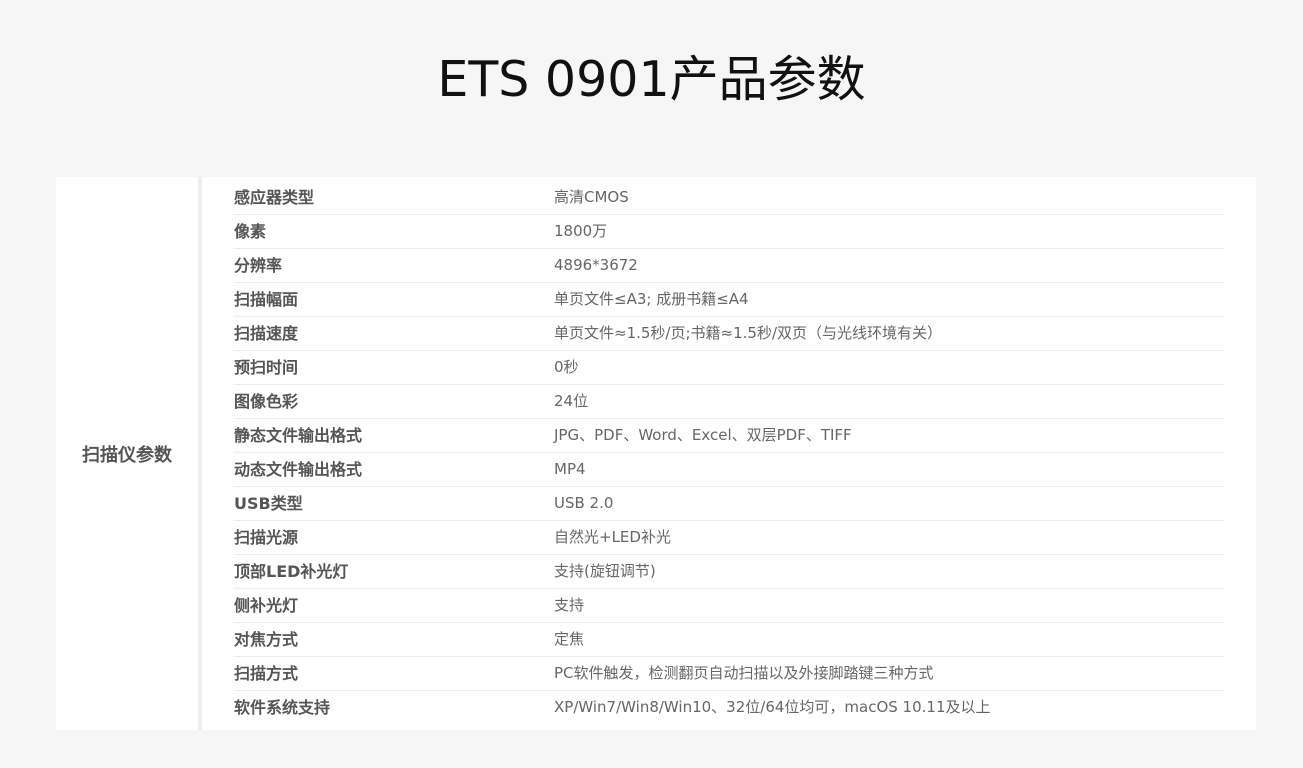 This screenshot has height=768, width=1303. I want to click on spec-row-top-led: 顶部LED补光灯 支持(旋钮调节), so click(729, 572).